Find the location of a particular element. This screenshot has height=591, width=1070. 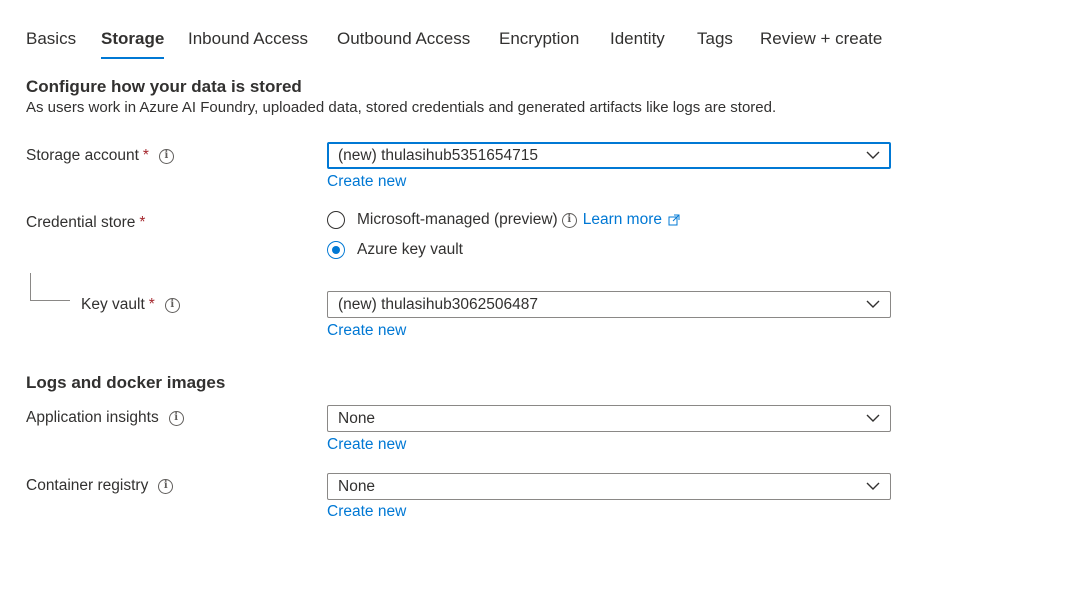

tab-storage: Storage is located at coordinates (133, 43).